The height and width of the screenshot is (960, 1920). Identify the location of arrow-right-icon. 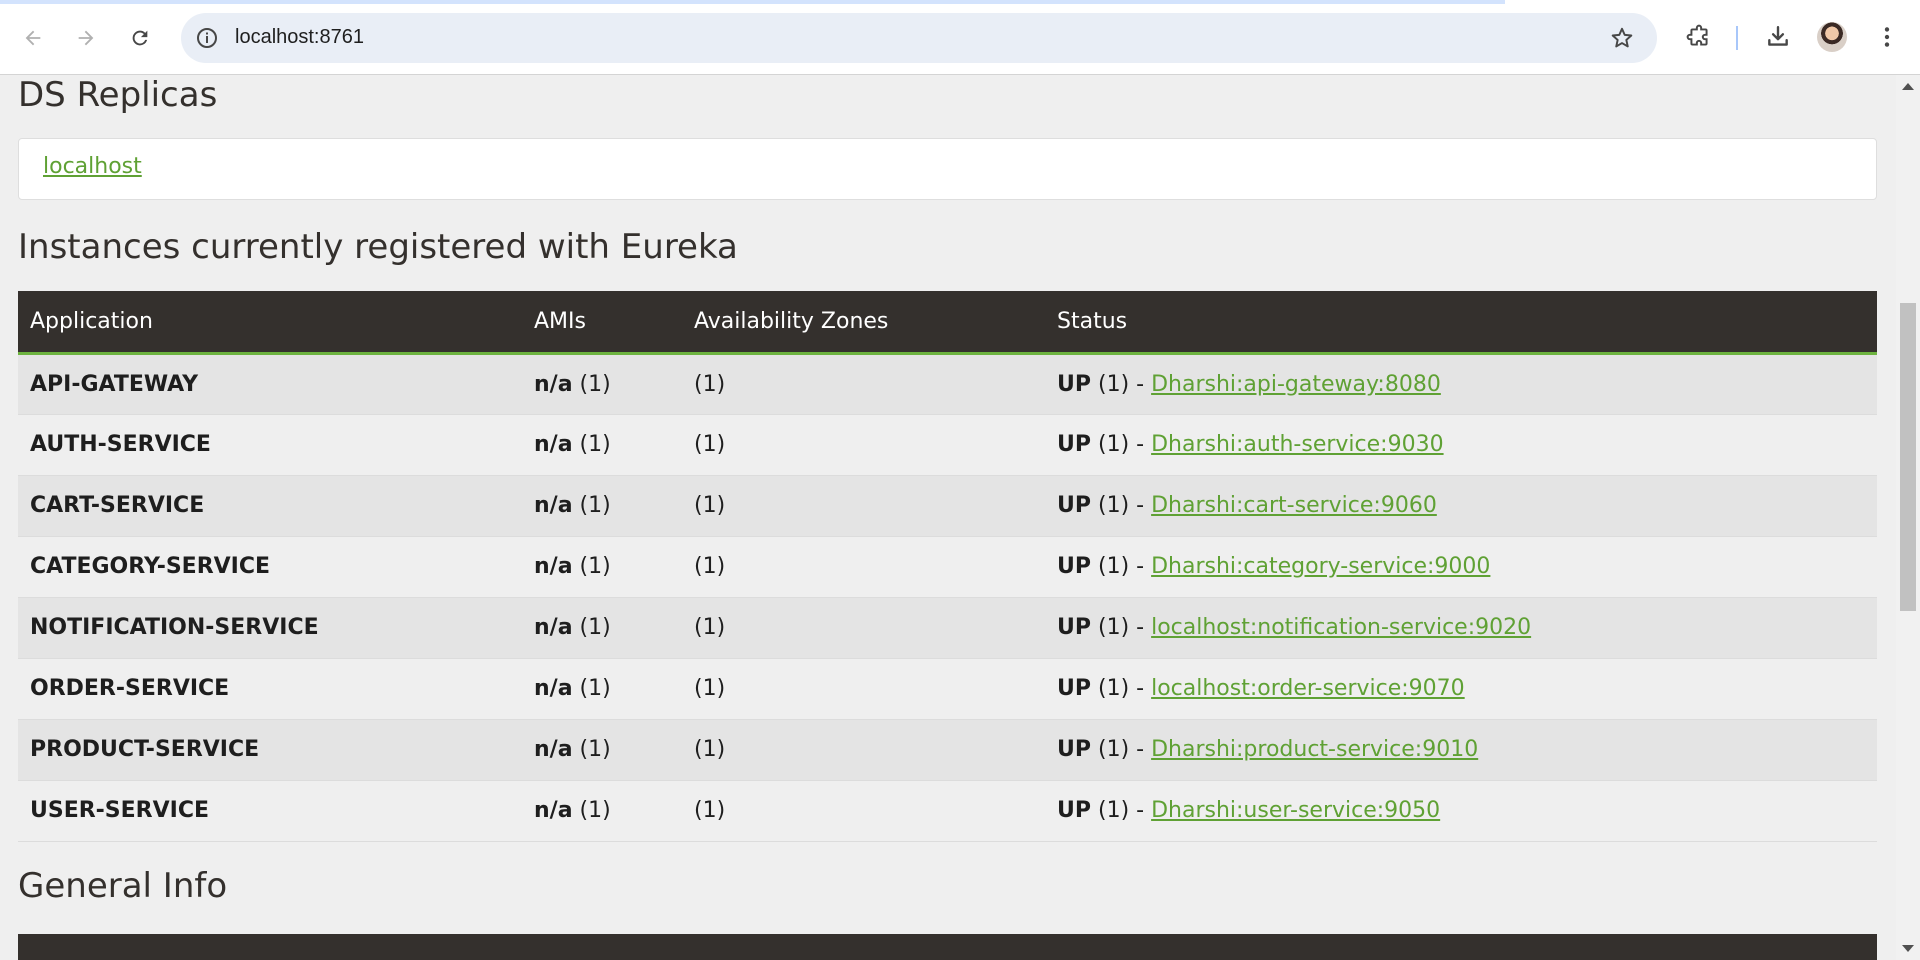
(86, 38).